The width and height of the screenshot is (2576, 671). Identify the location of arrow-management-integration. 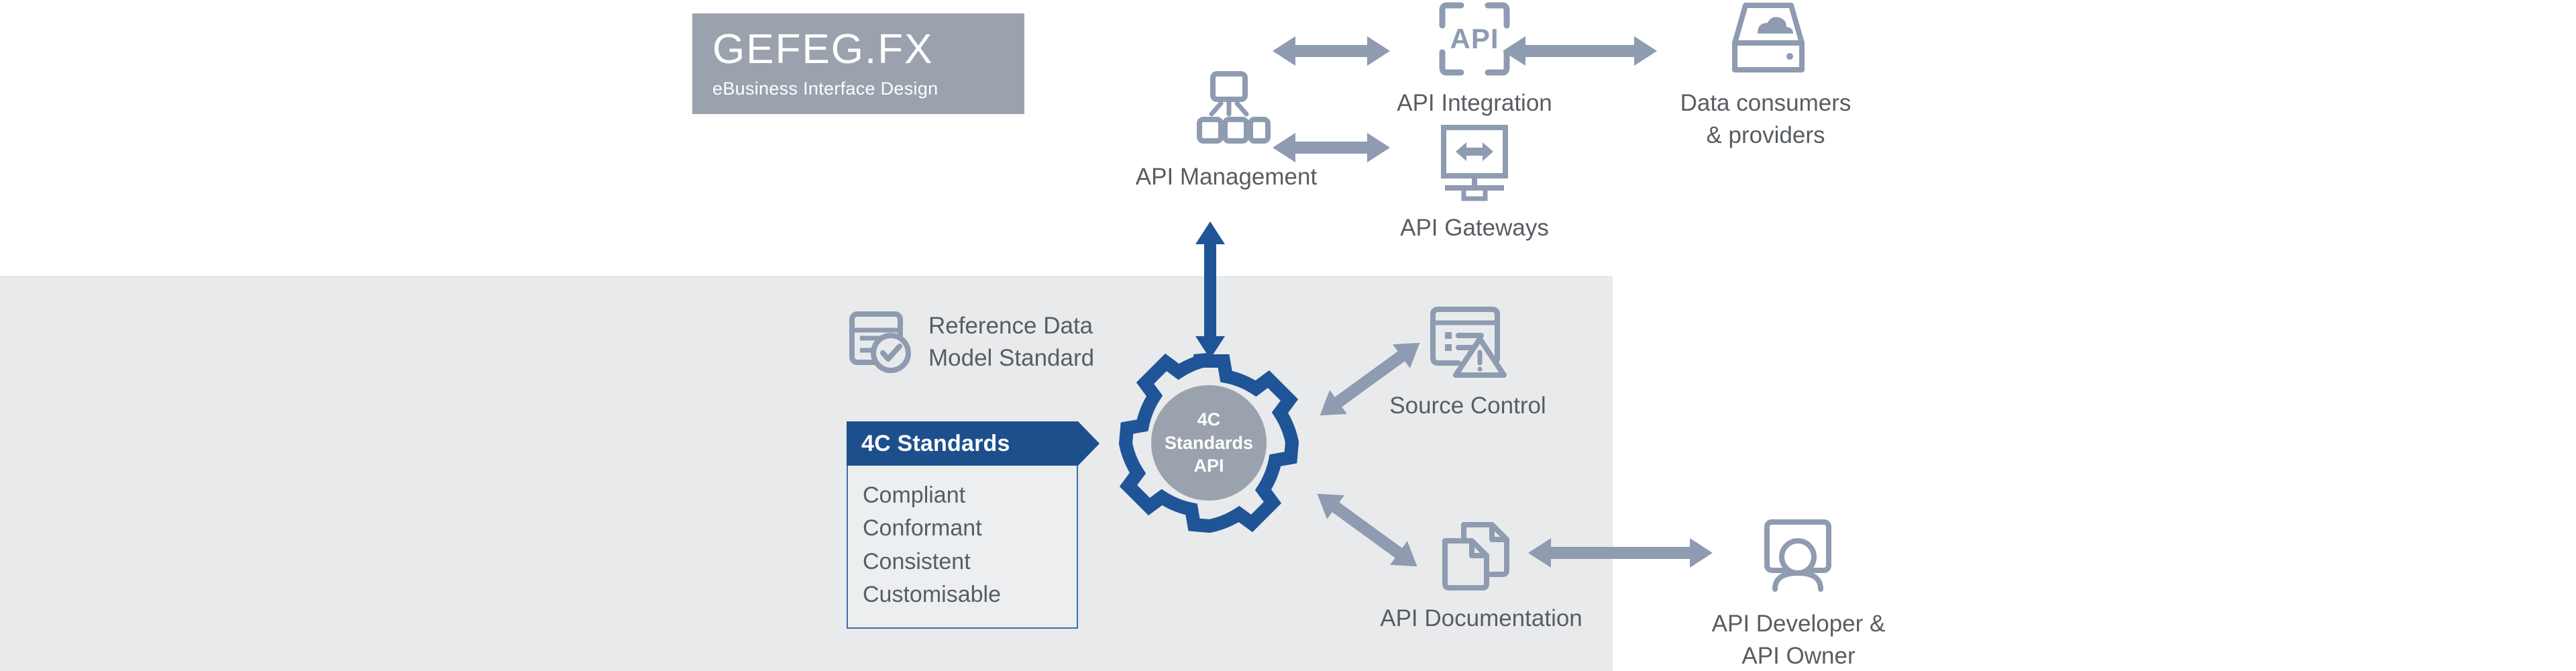
(1331, 51).